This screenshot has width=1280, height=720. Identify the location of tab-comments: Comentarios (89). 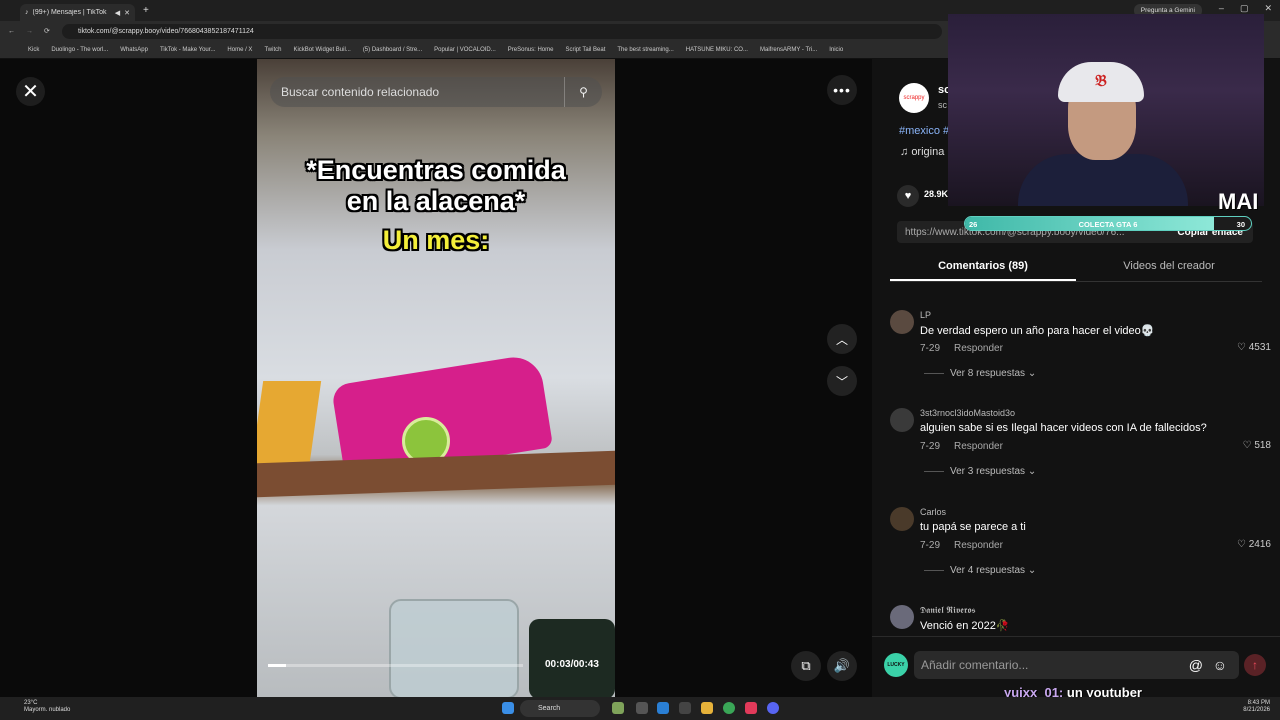
(983, 268).